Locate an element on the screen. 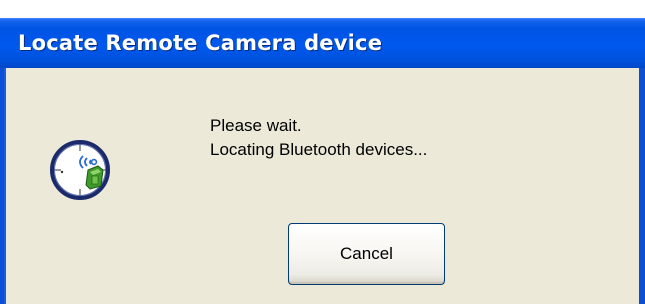 This screenshot has height=304, width=645. bluetooth-radar-icon is located at coordinates (80, 170).